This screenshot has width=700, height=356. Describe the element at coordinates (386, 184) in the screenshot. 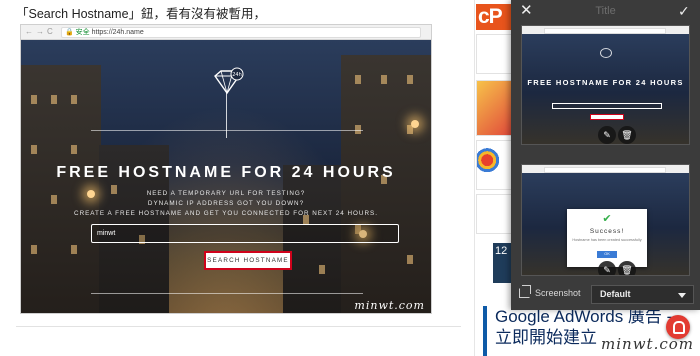

I see `building-right` at that location.